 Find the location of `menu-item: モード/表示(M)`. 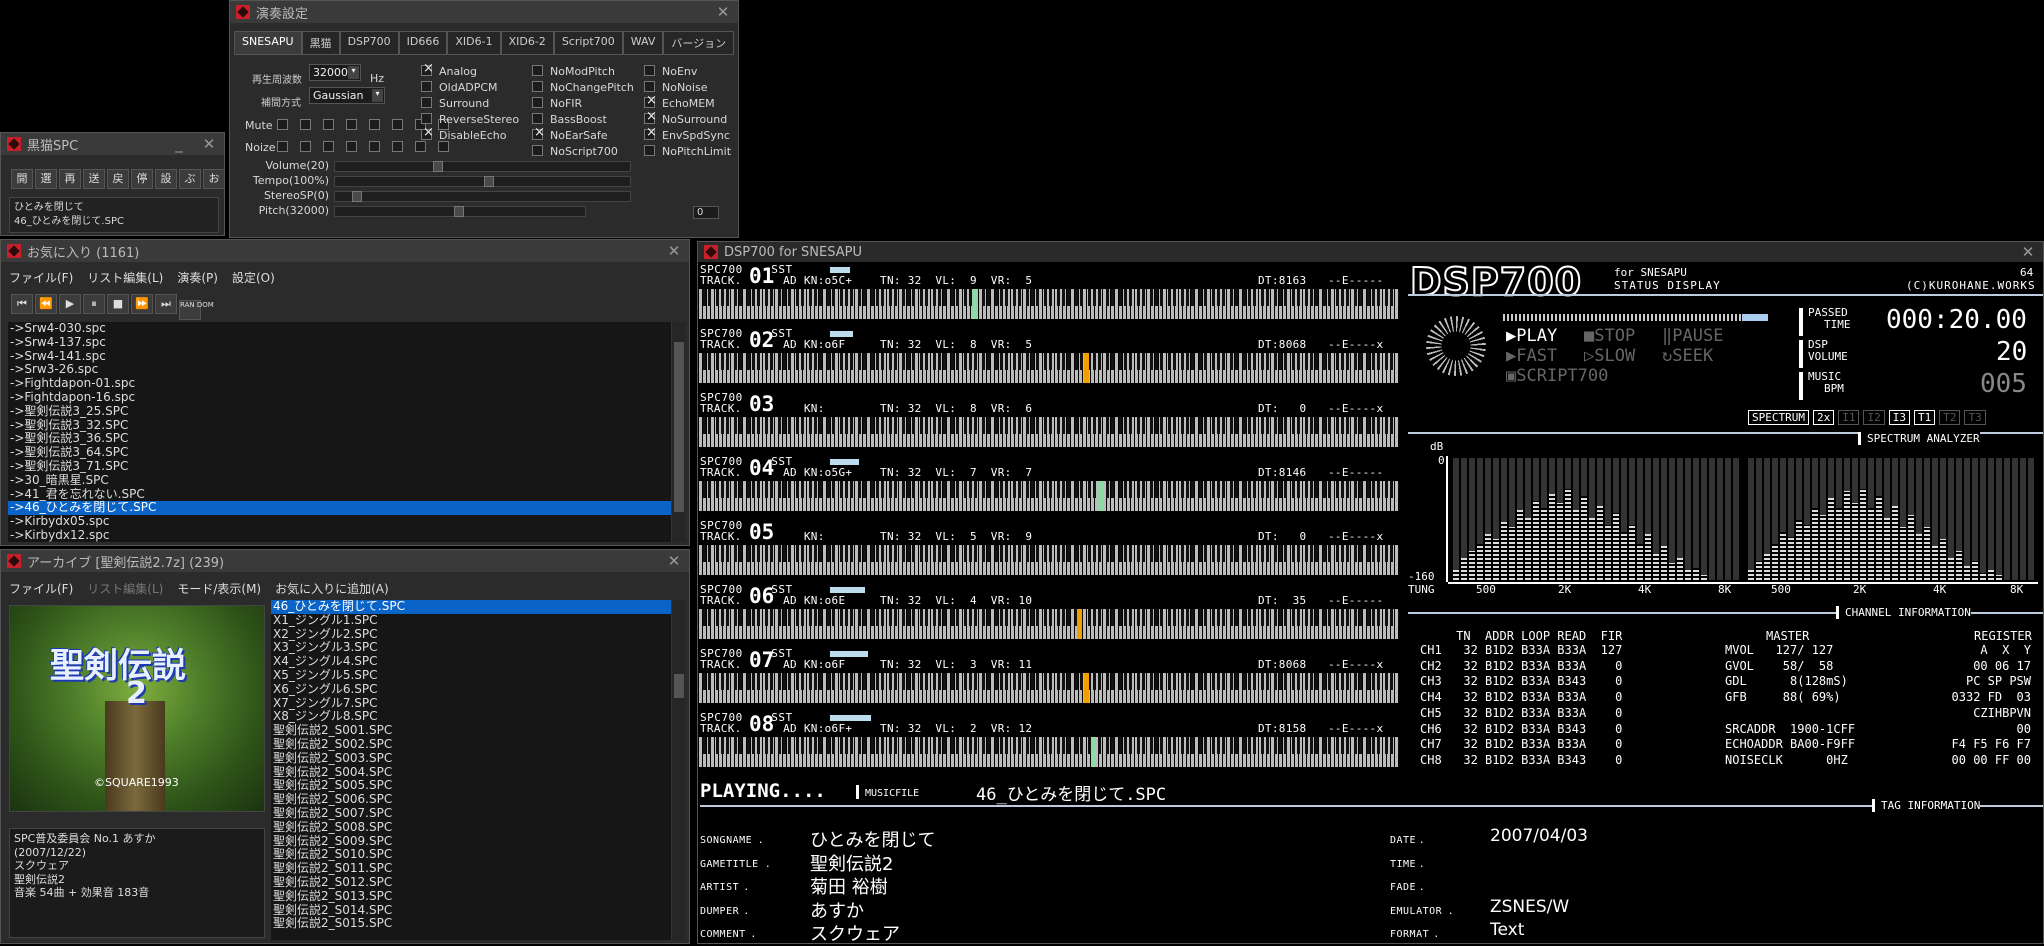

menu-item: モード/表示(M) is located at coordinates (219, 588).